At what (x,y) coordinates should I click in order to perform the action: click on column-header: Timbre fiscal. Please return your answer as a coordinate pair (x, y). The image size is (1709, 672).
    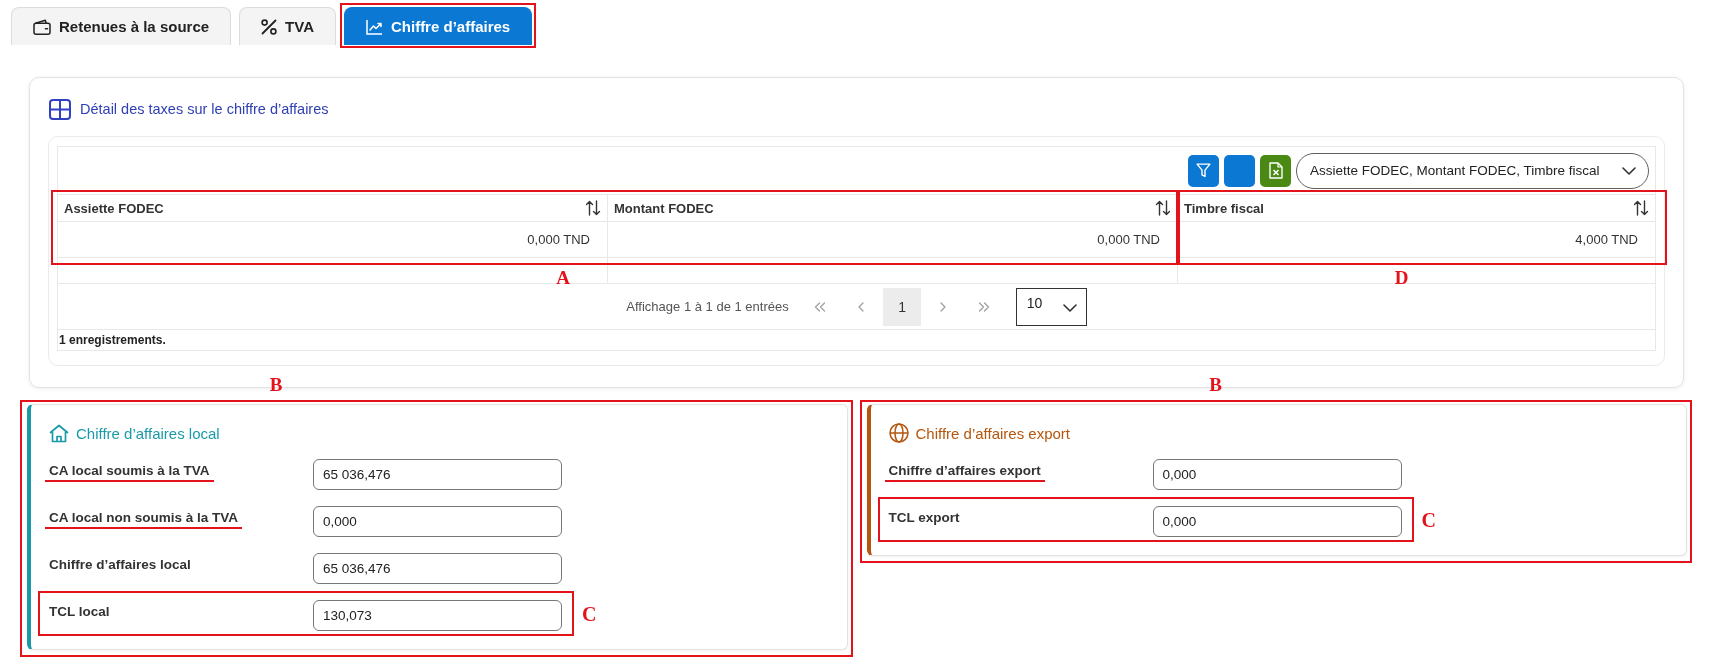
    Looking at the image, I should click on (1224, 208).